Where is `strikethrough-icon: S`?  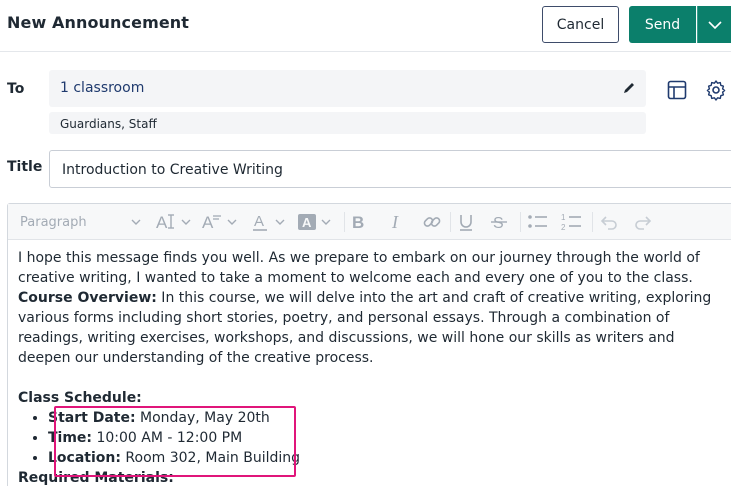 strikethrough-icon: S is located at coordinates (499, 223).